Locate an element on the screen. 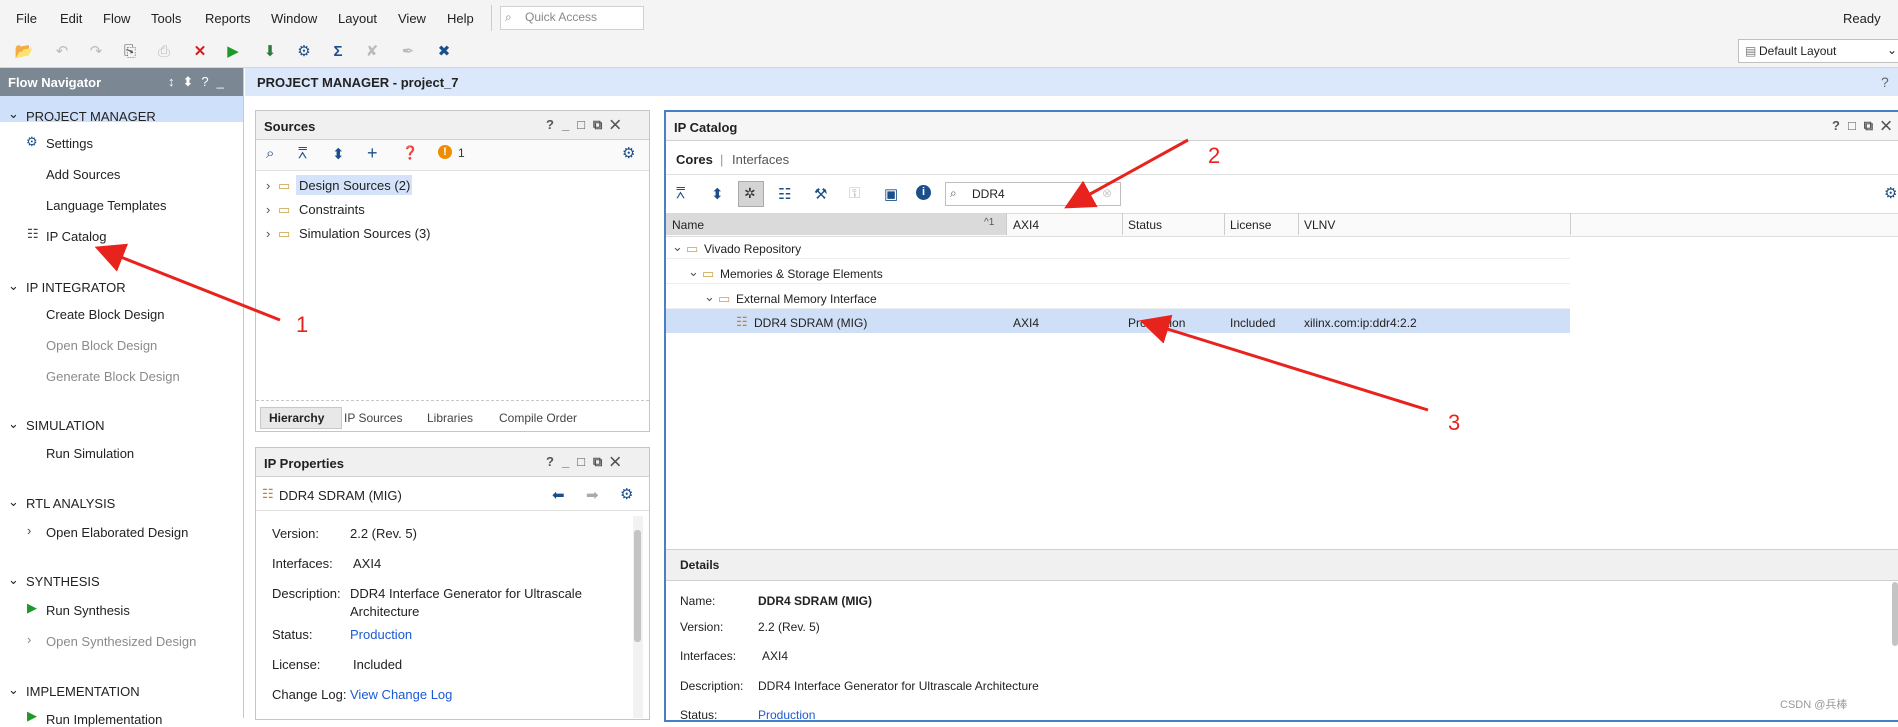 This screenshot has height=727, width=1898. annotation-label-1: 1 is located at coordinates (302, 324).